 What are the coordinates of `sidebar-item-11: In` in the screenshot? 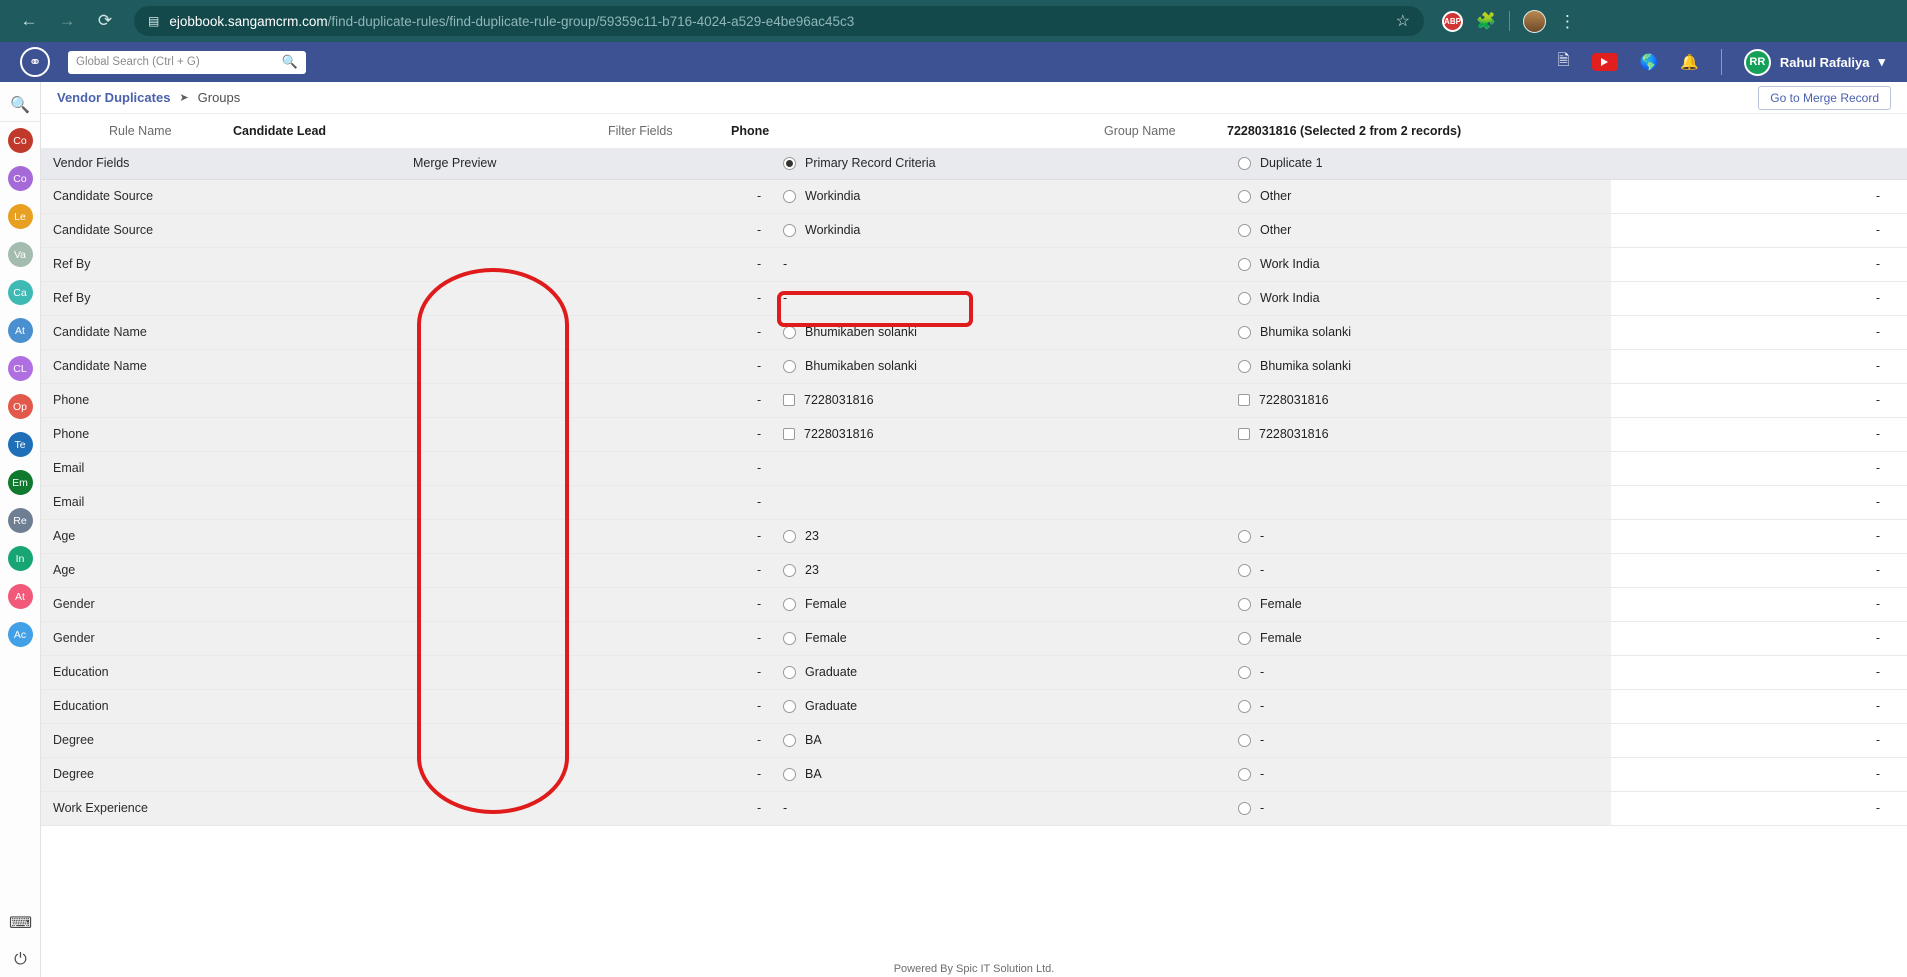 It's located at (20, 558).